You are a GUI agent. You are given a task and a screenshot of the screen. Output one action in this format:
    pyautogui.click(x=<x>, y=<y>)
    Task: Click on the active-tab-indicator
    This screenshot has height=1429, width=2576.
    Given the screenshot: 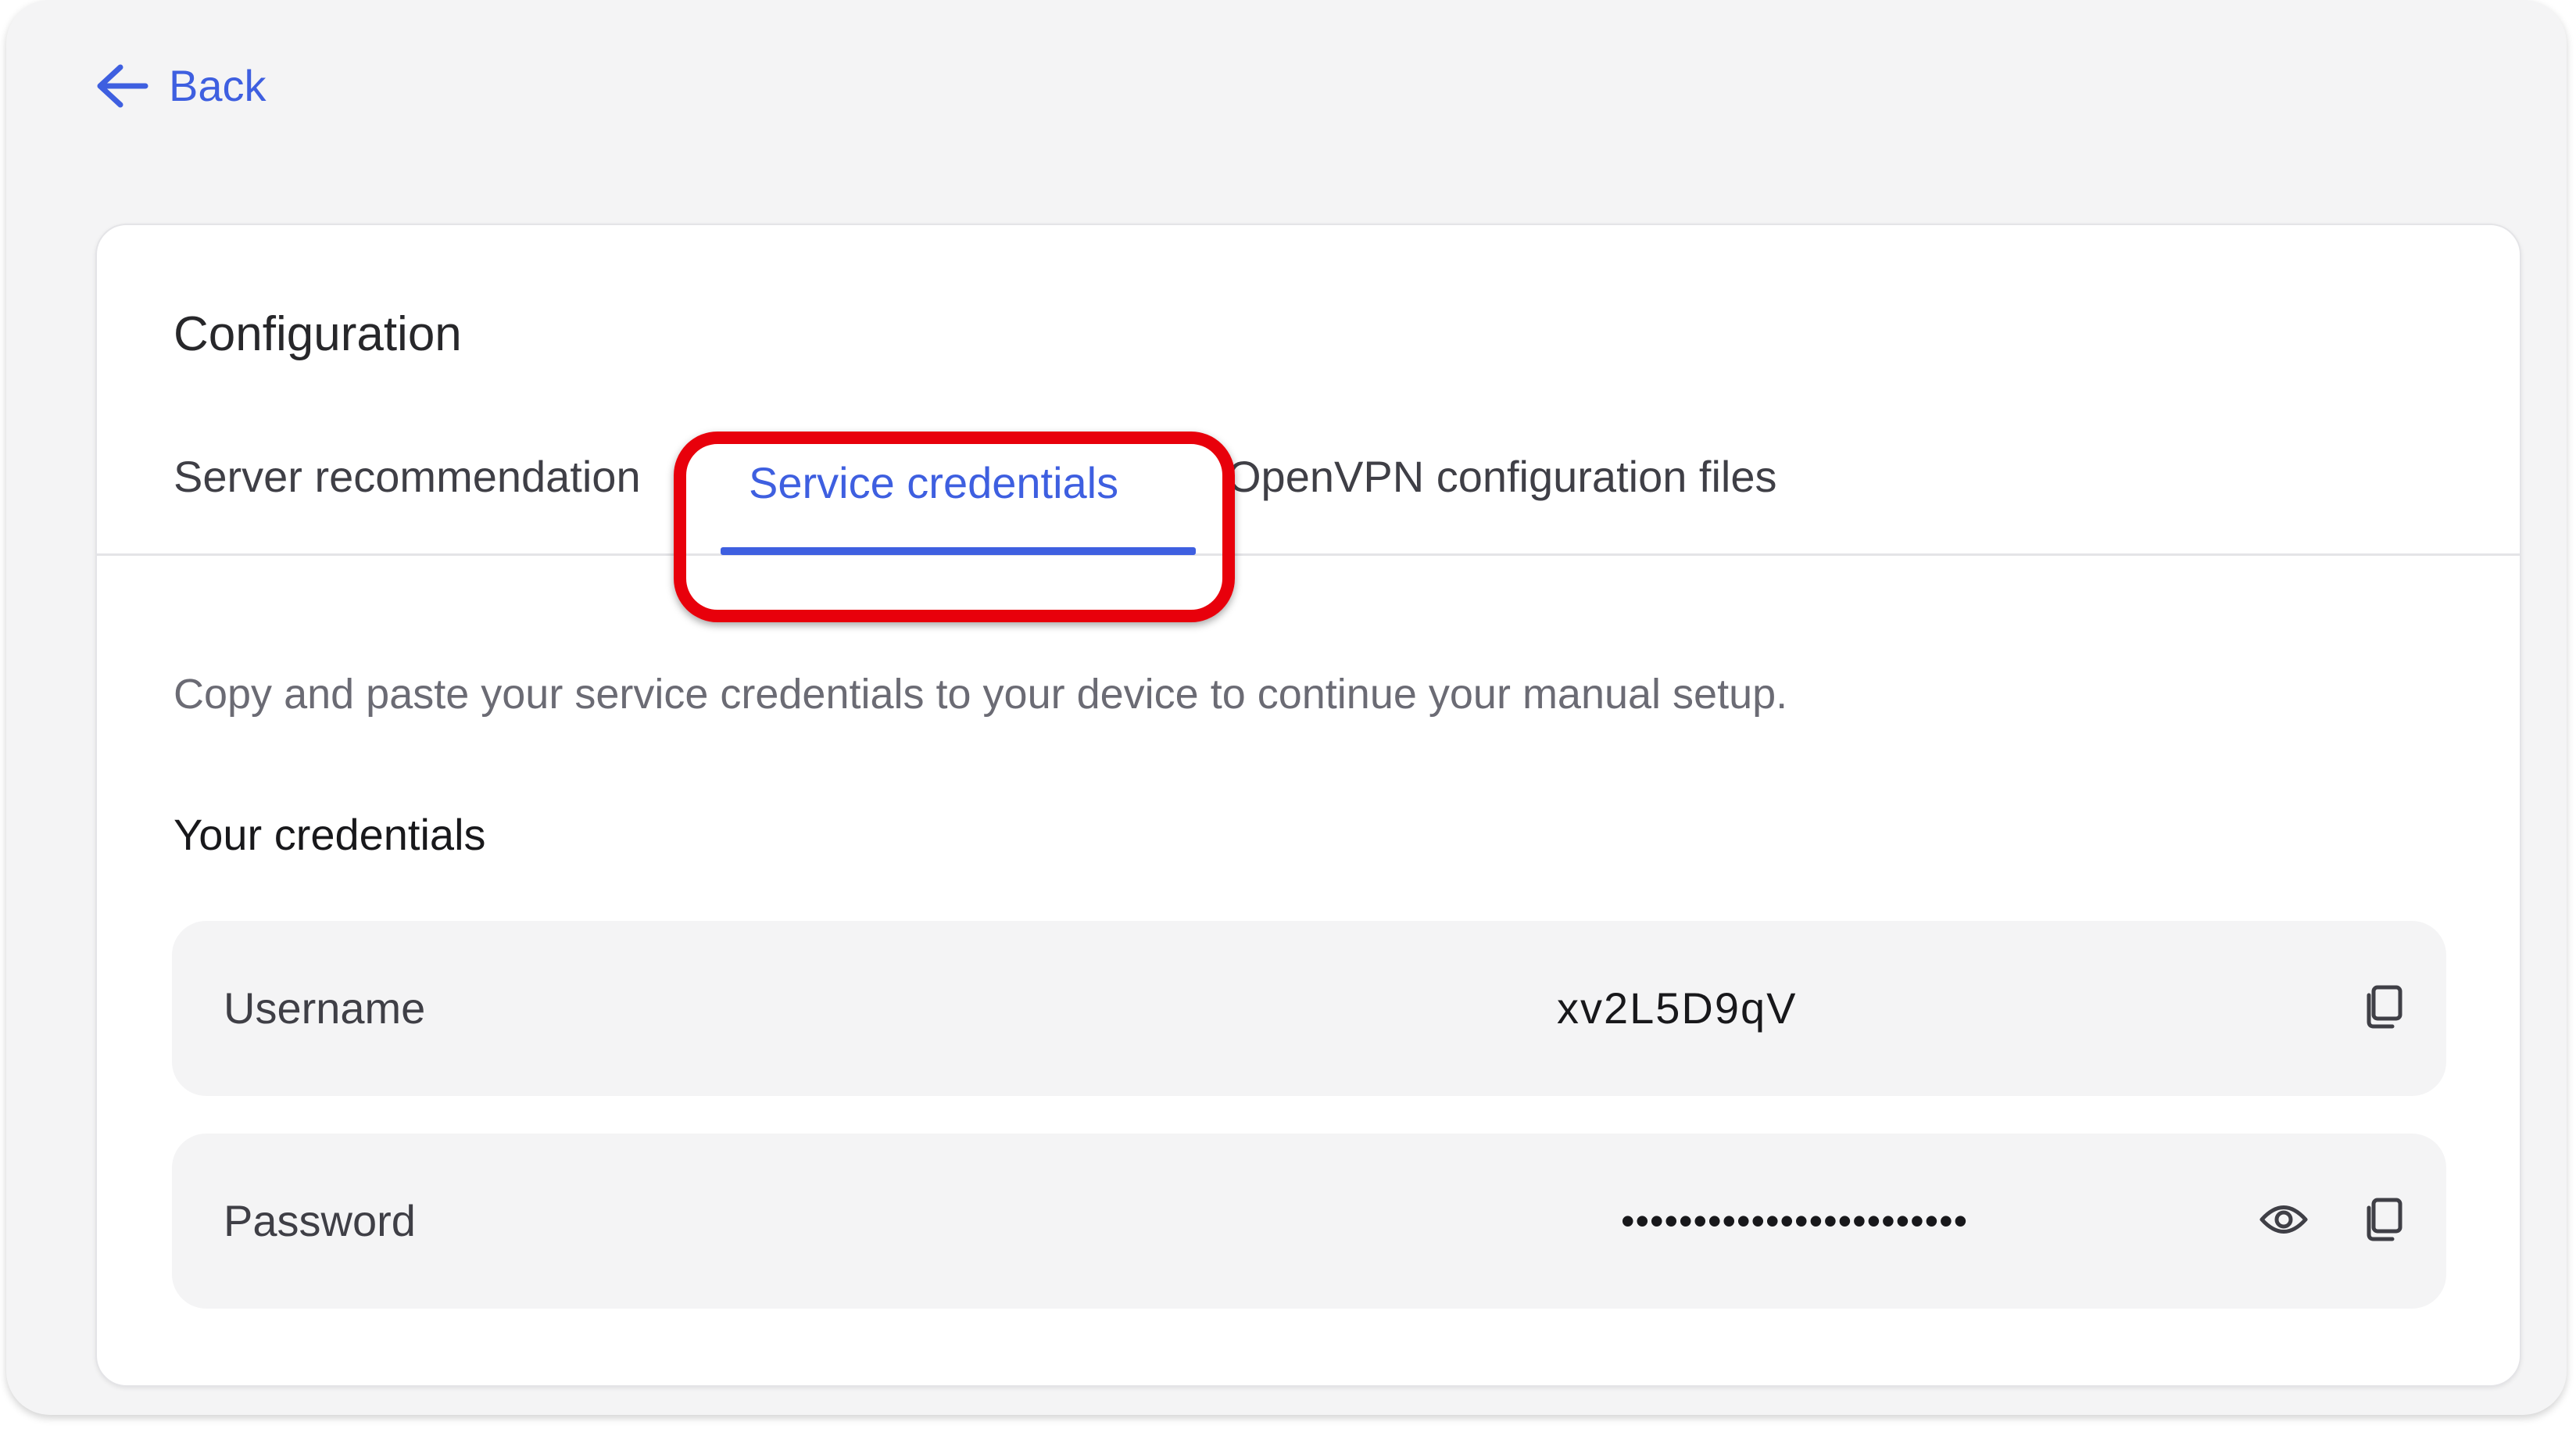 What is the action you would take?
    pyautogui.click(x=958, y=551)
    